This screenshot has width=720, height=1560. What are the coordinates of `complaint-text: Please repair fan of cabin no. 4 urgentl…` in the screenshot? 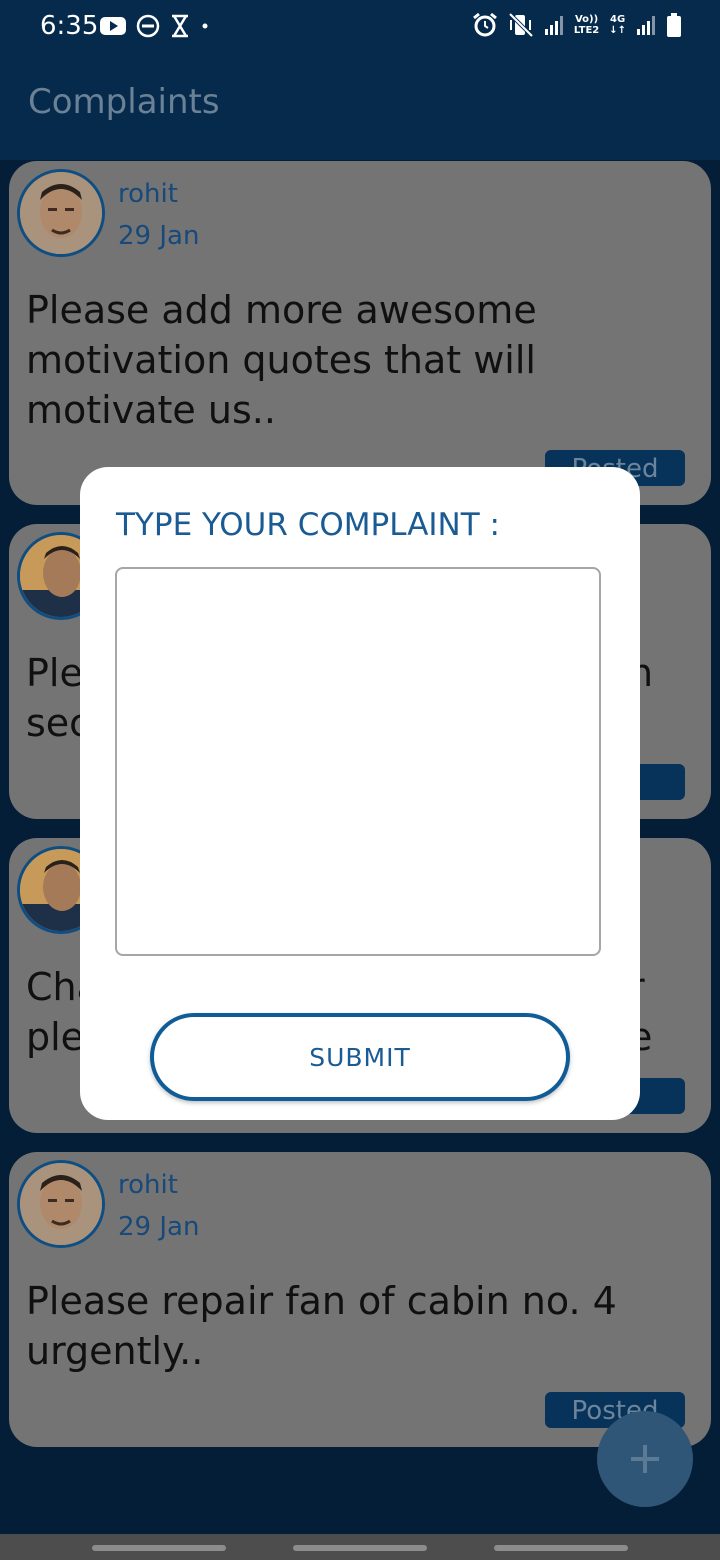 It's located at (321, 1326).